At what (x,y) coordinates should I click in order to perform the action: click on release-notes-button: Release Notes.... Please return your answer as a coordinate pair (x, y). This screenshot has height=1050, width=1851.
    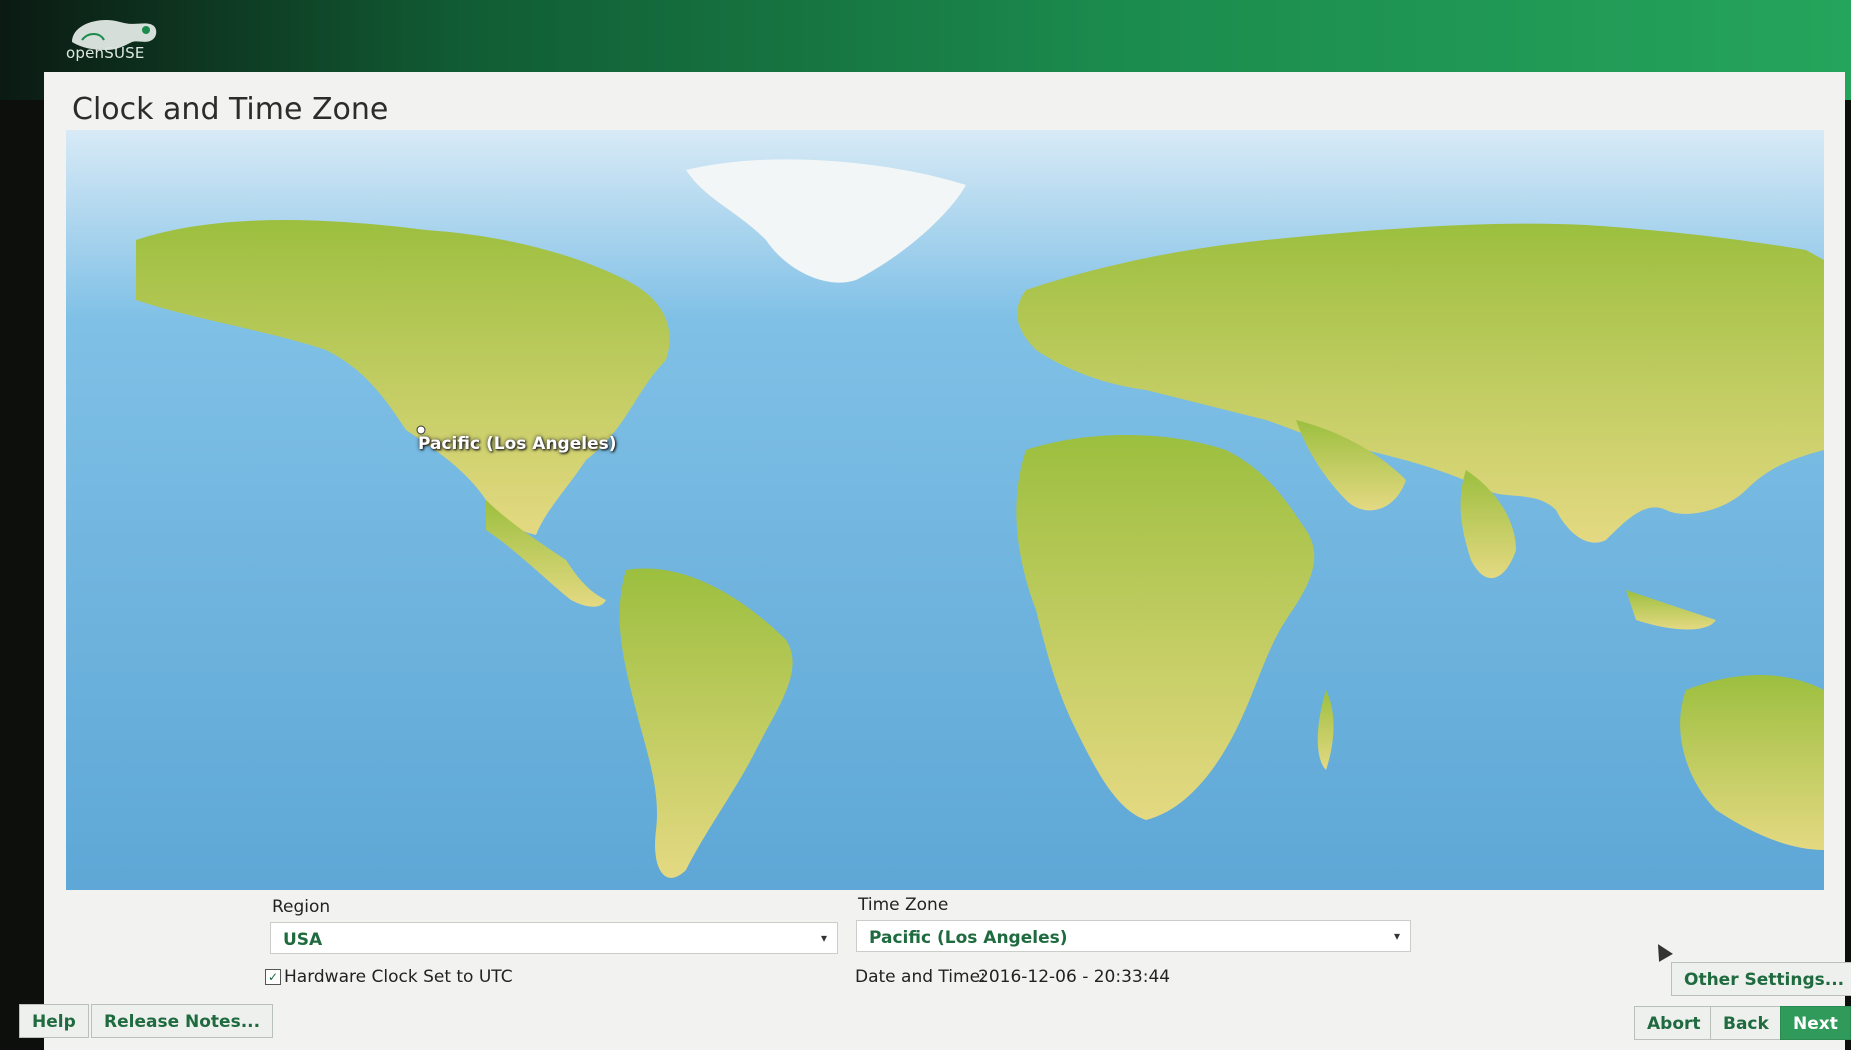
    Looking at the image, I should click on (182, 1021).